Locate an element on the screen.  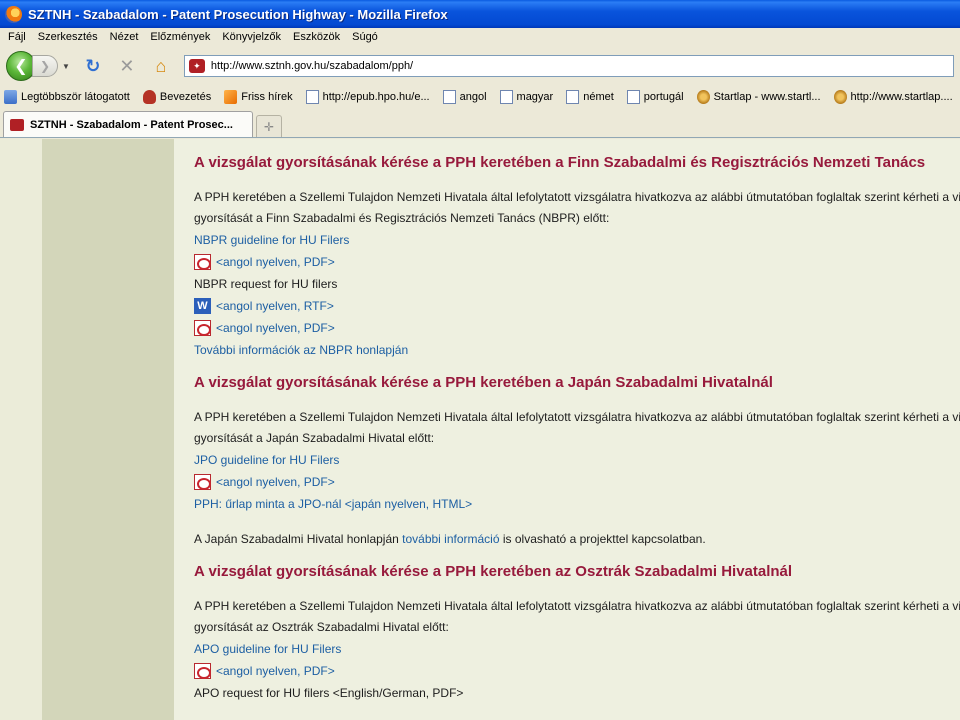
reload-button: ↻ is located at coordinates (93, 66).